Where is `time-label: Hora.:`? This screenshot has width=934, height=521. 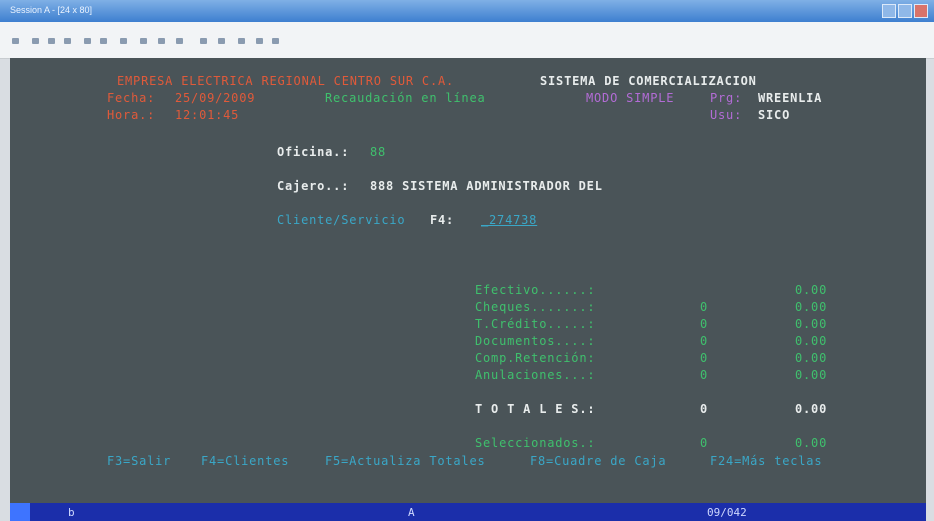 time-label: Hora.: is located at coordinates (131, 115).